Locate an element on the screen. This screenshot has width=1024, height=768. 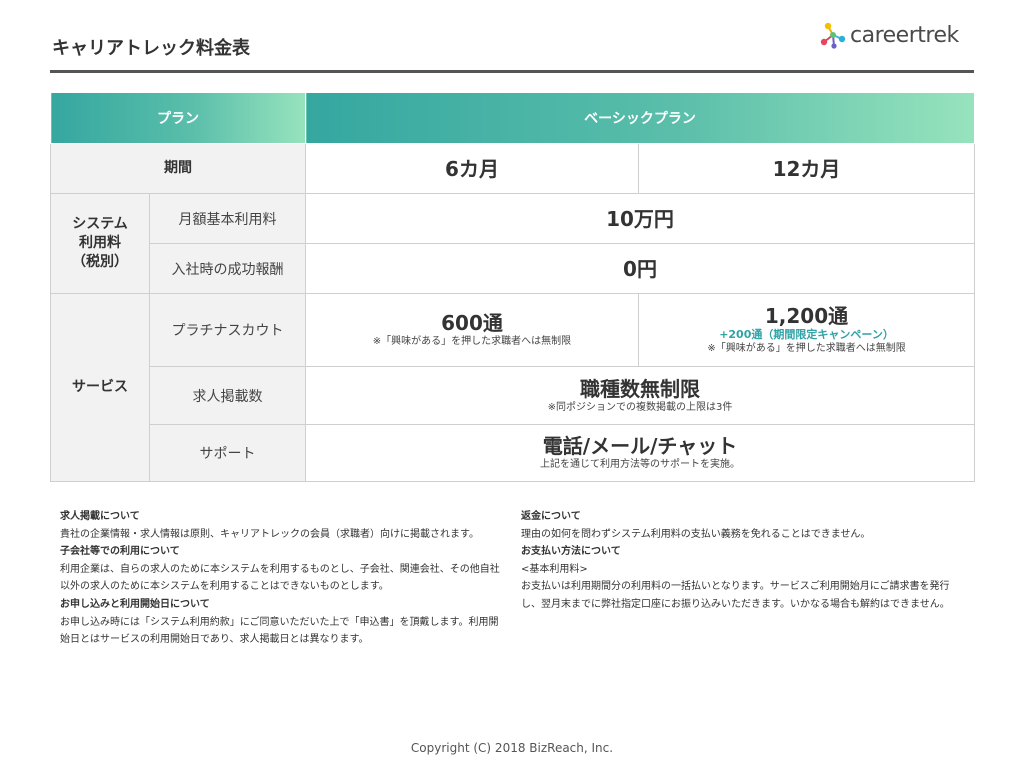
support-cell: 電話/メール/チャット 上記を通じて利用方法等のサポートを実施。 is located at coordinates (640, 453).